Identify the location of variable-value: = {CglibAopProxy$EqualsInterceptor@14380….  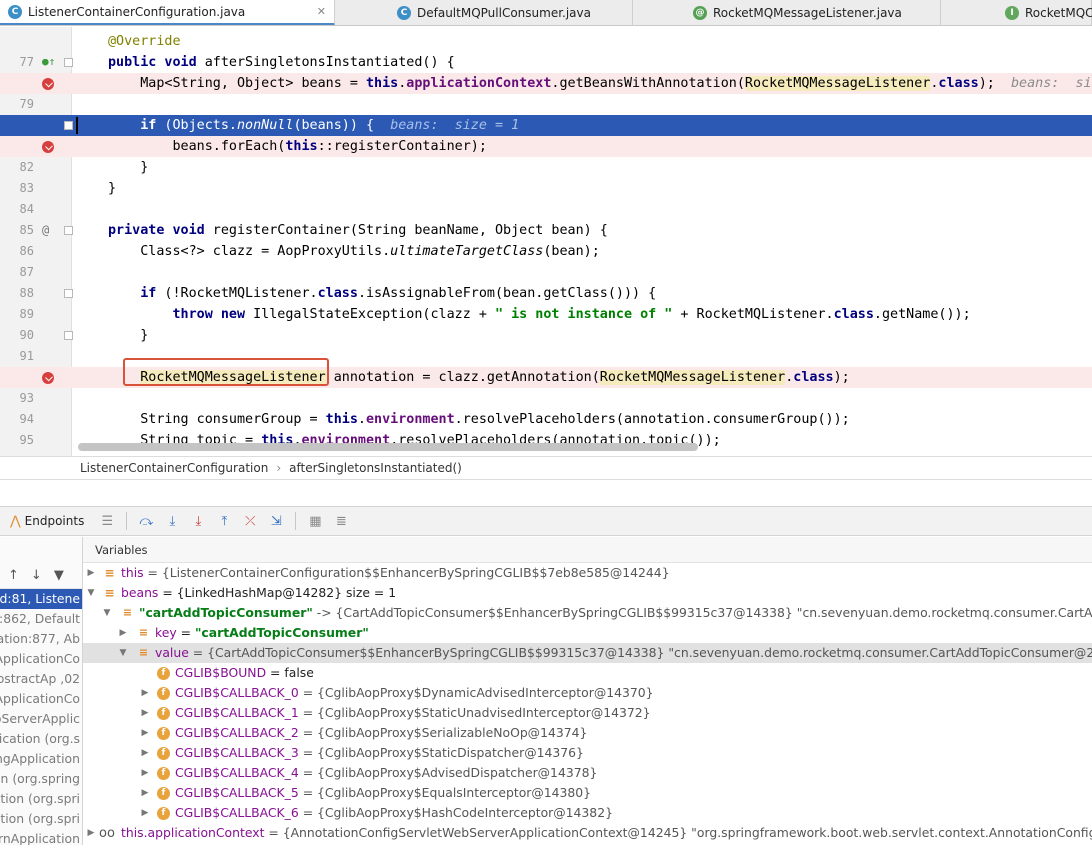
(445, 792).